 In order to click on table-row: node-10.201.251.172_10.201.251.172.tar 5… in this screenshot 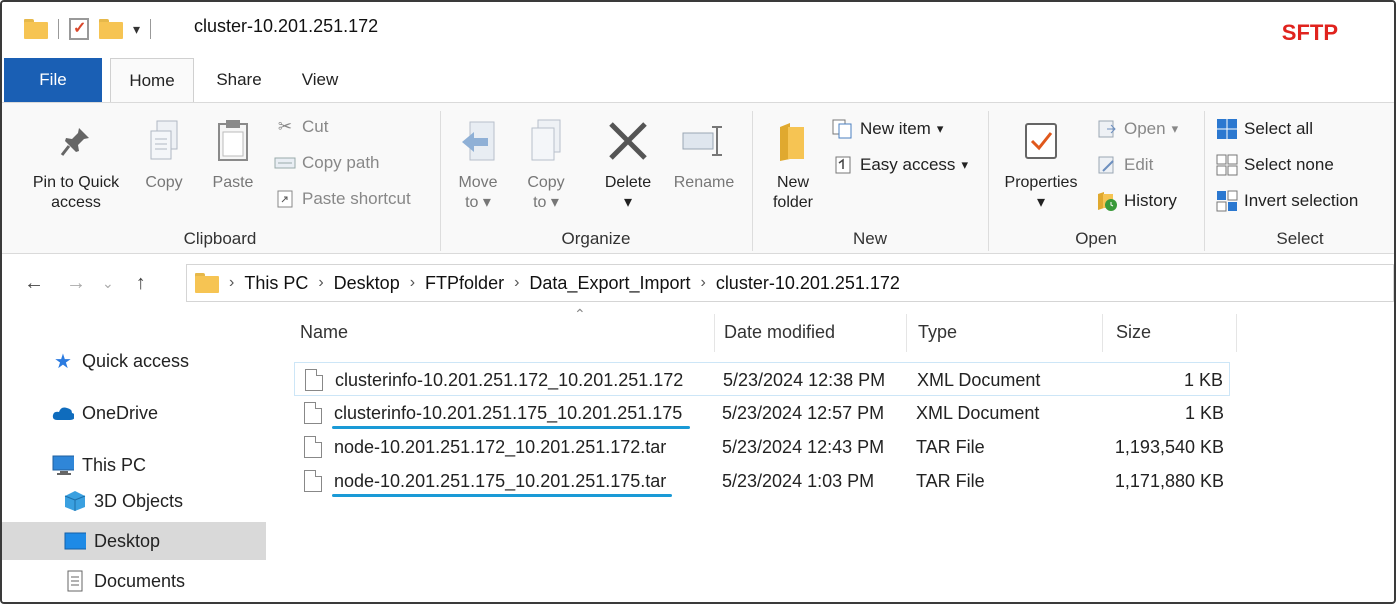, I will do `click(762, 447)`.